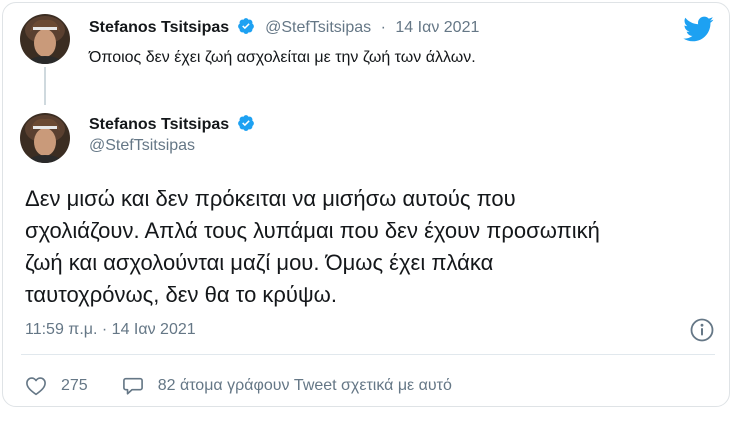 The image size is (734, 421). What do you see at coordinates (702, 330) in the screenshot?
I see `info-icon` at bounding box center [702, 330].